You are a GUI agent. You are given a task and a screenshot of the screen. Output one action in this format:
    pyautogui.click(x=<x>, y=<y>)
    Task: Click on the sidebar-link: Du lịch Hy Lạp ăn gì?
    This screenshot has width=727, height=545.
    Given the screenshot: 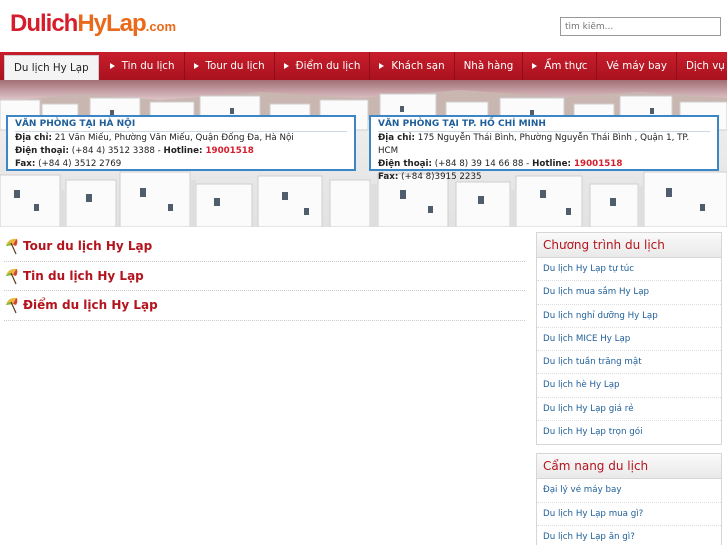 What is the action you would take?
    pyautogui.click(x=629, y=535)
    